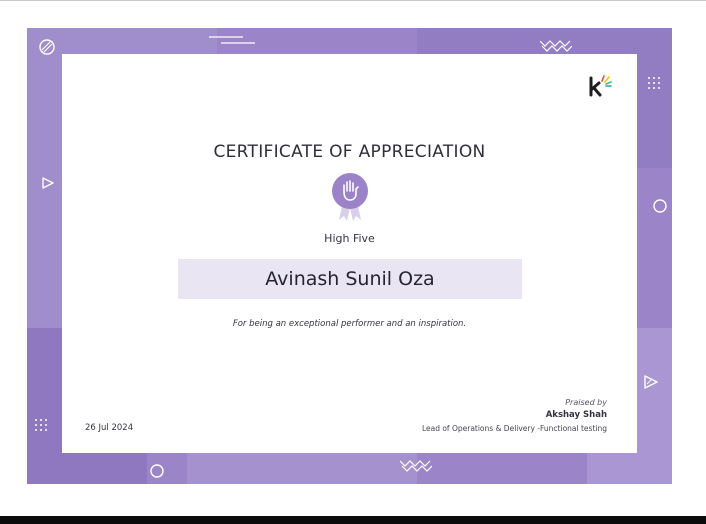 This screenshot has height=524, width=706. I want to click on recipient-name: Avinash Sunil Oza, so click(350, 279).